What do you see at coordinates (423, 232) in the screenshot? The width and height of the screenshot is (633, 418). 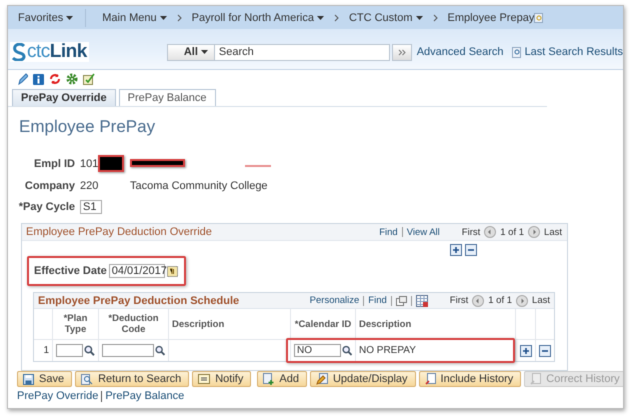 I see `view-all-link: View All` at bounding box center [423, 232].